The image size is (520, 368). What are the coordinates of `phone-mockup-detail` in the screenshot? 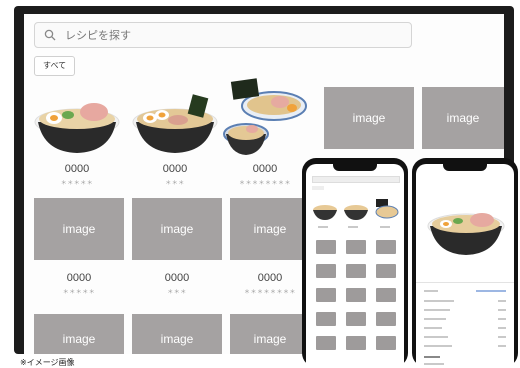 It's located at (465, 262).